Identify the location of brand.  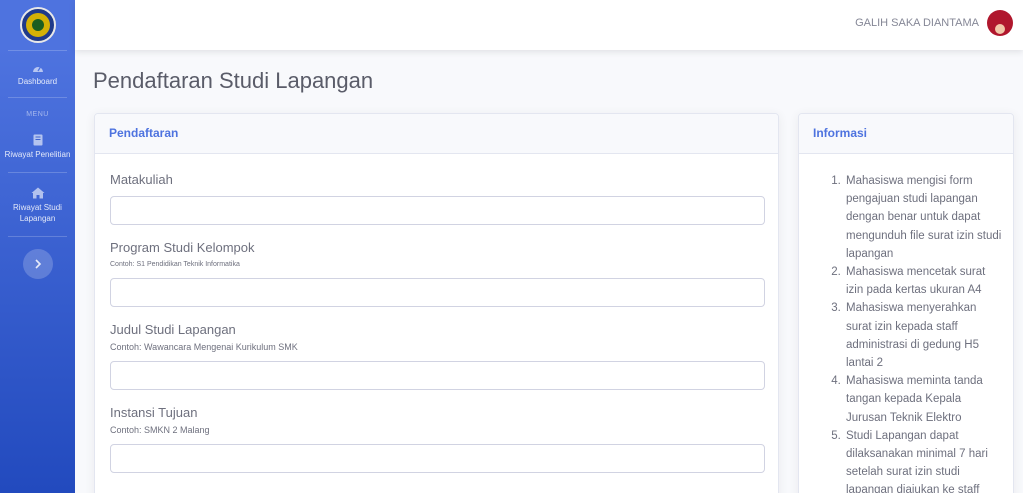
(37, 25).